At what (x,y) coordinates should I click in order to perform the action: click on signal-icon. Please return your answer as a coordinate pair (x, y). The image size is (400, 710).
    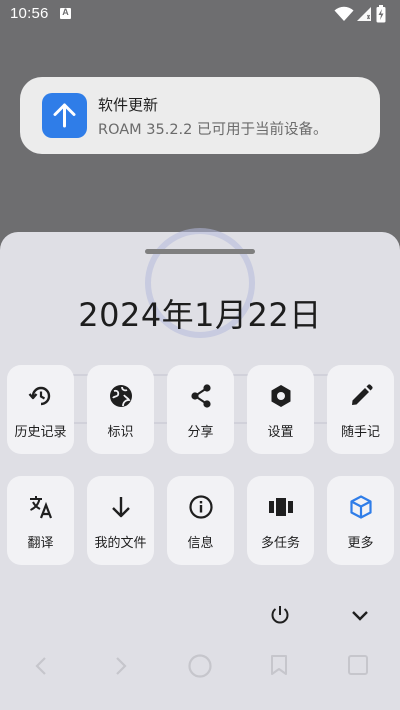
    Looking at the image, I should click on (364, 14).